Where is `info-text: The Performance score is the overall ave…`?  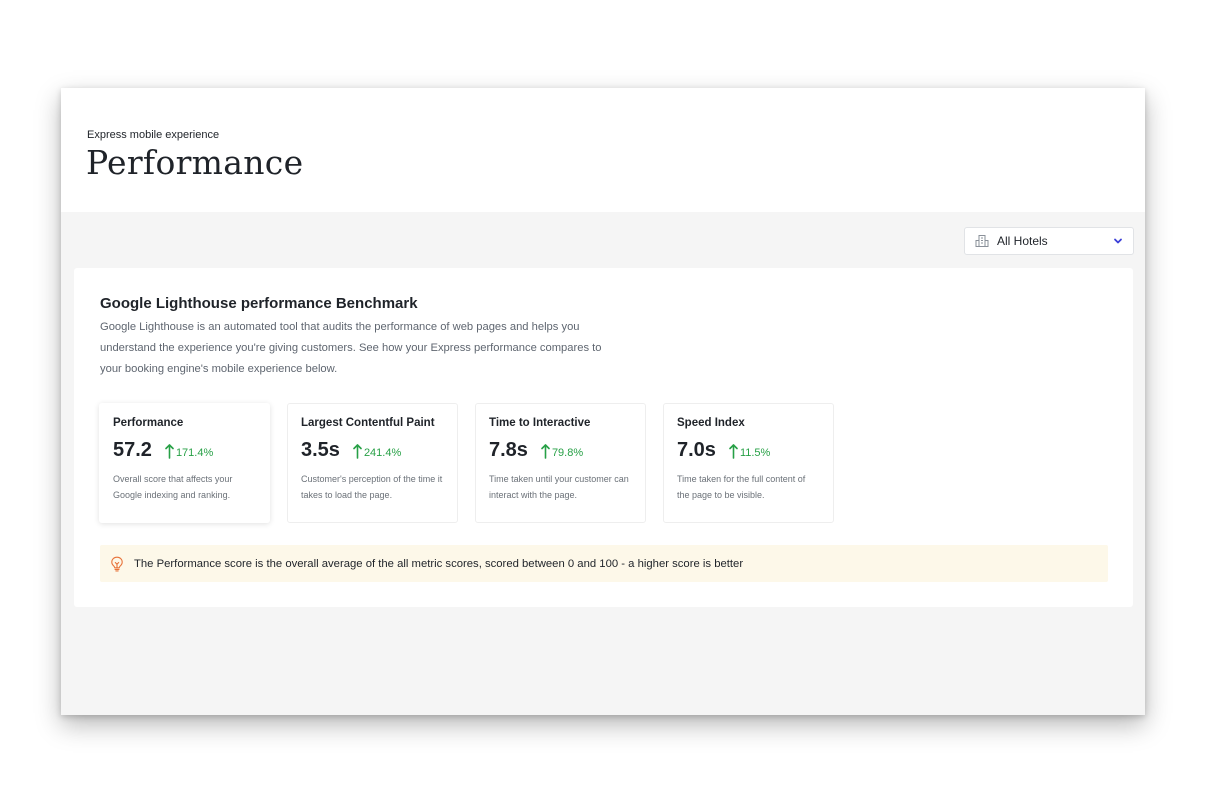
info-text: The Performance score is the overall ave… is located at coordinates (439, 563).